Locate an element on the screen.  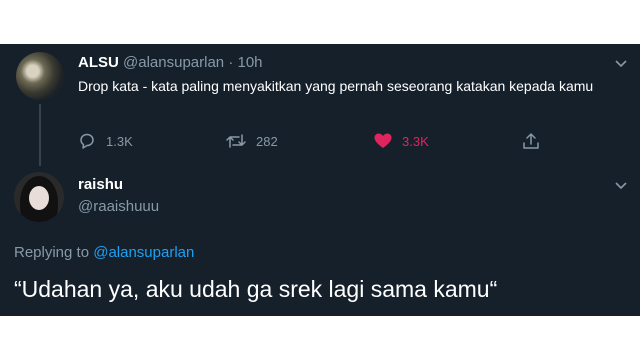
share-button is located at coordinates (531, 141).